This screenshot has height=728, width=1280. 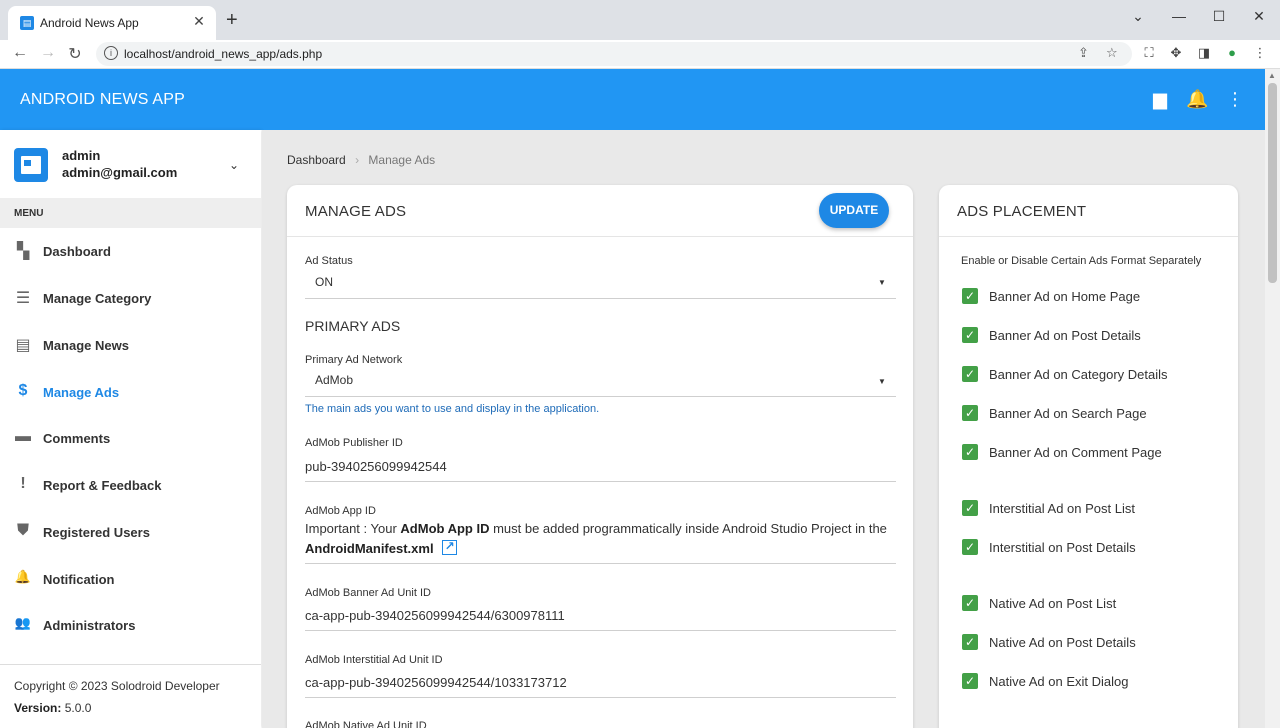 What do you see at coordinates (445, 528) in the screenshot?
I see `notice-bold-app-id: AdMob App ID` at bounding box center [445, 528].